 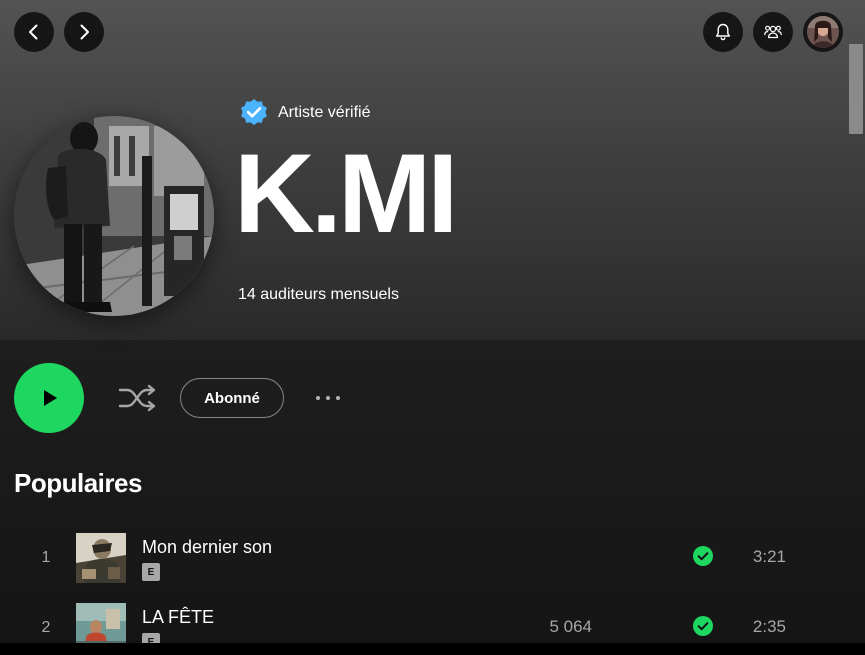 I want to click on track-duration: 3:21, so click(x=769, y=556).